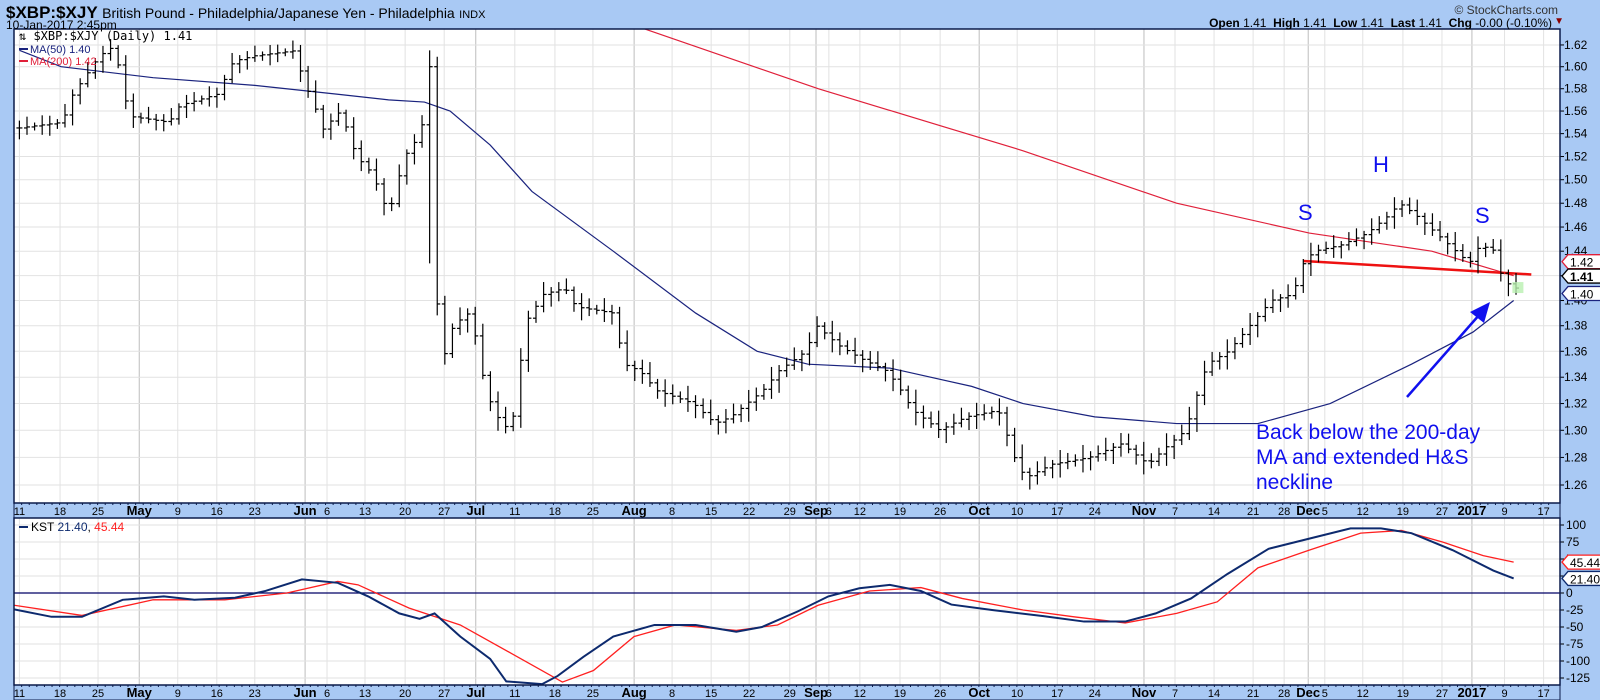  I want to click on kst-legend-part: KST, so click(44, 527).